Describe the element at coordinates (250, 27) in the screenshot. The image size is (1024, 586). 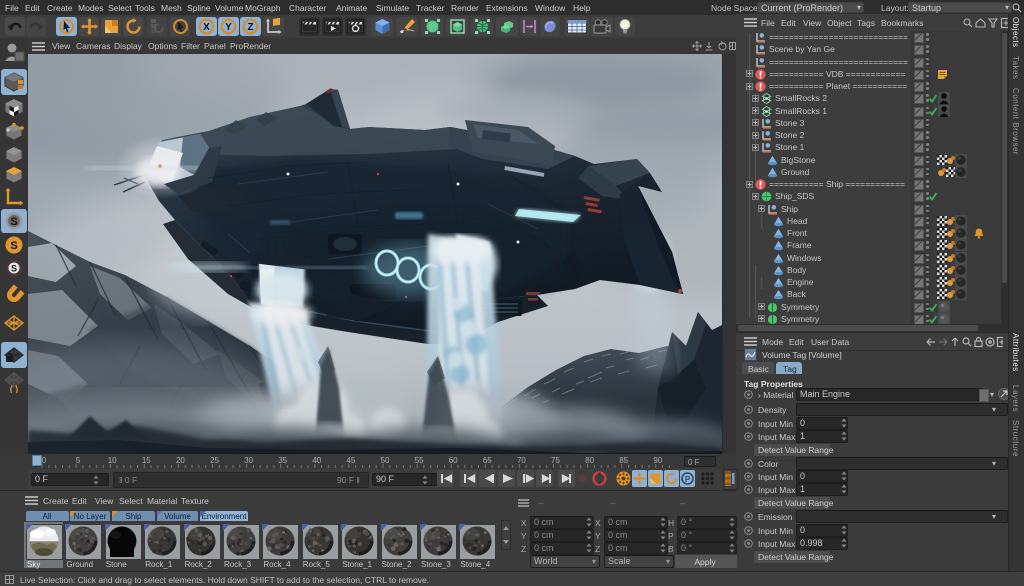
I see `svg-text: Z` at that location.